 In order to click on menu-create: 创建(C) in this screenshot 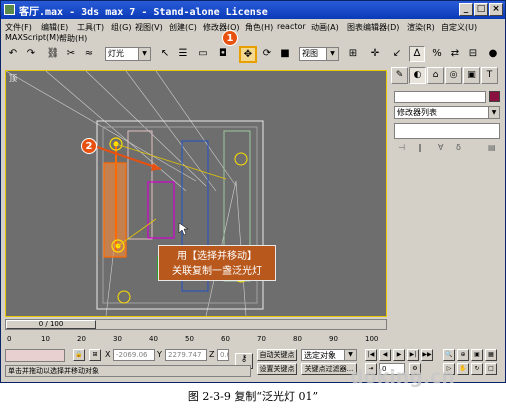, I will do `click(183, 27)`.